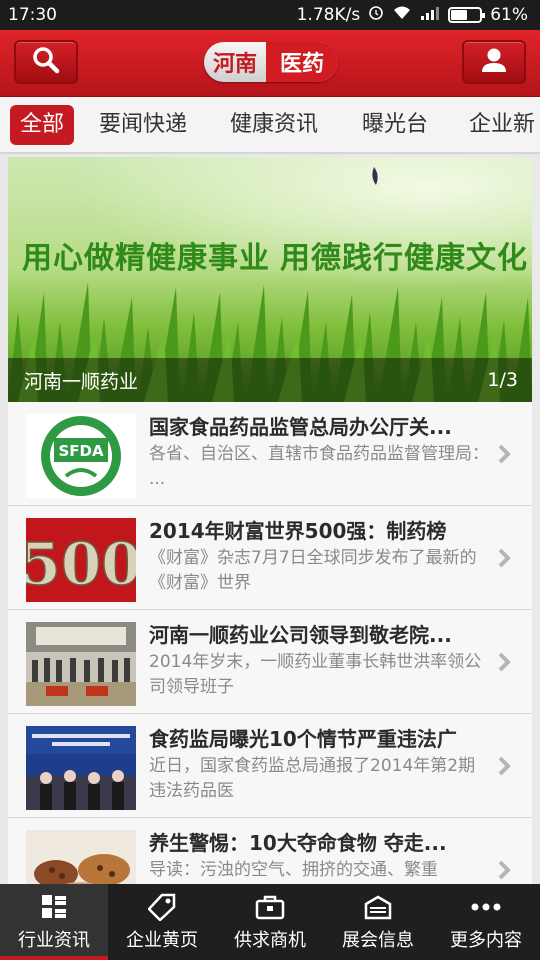 The width and height of the screenshot is (540, 960). I want to click on app-header: 河南 医药, so click(270, 63).